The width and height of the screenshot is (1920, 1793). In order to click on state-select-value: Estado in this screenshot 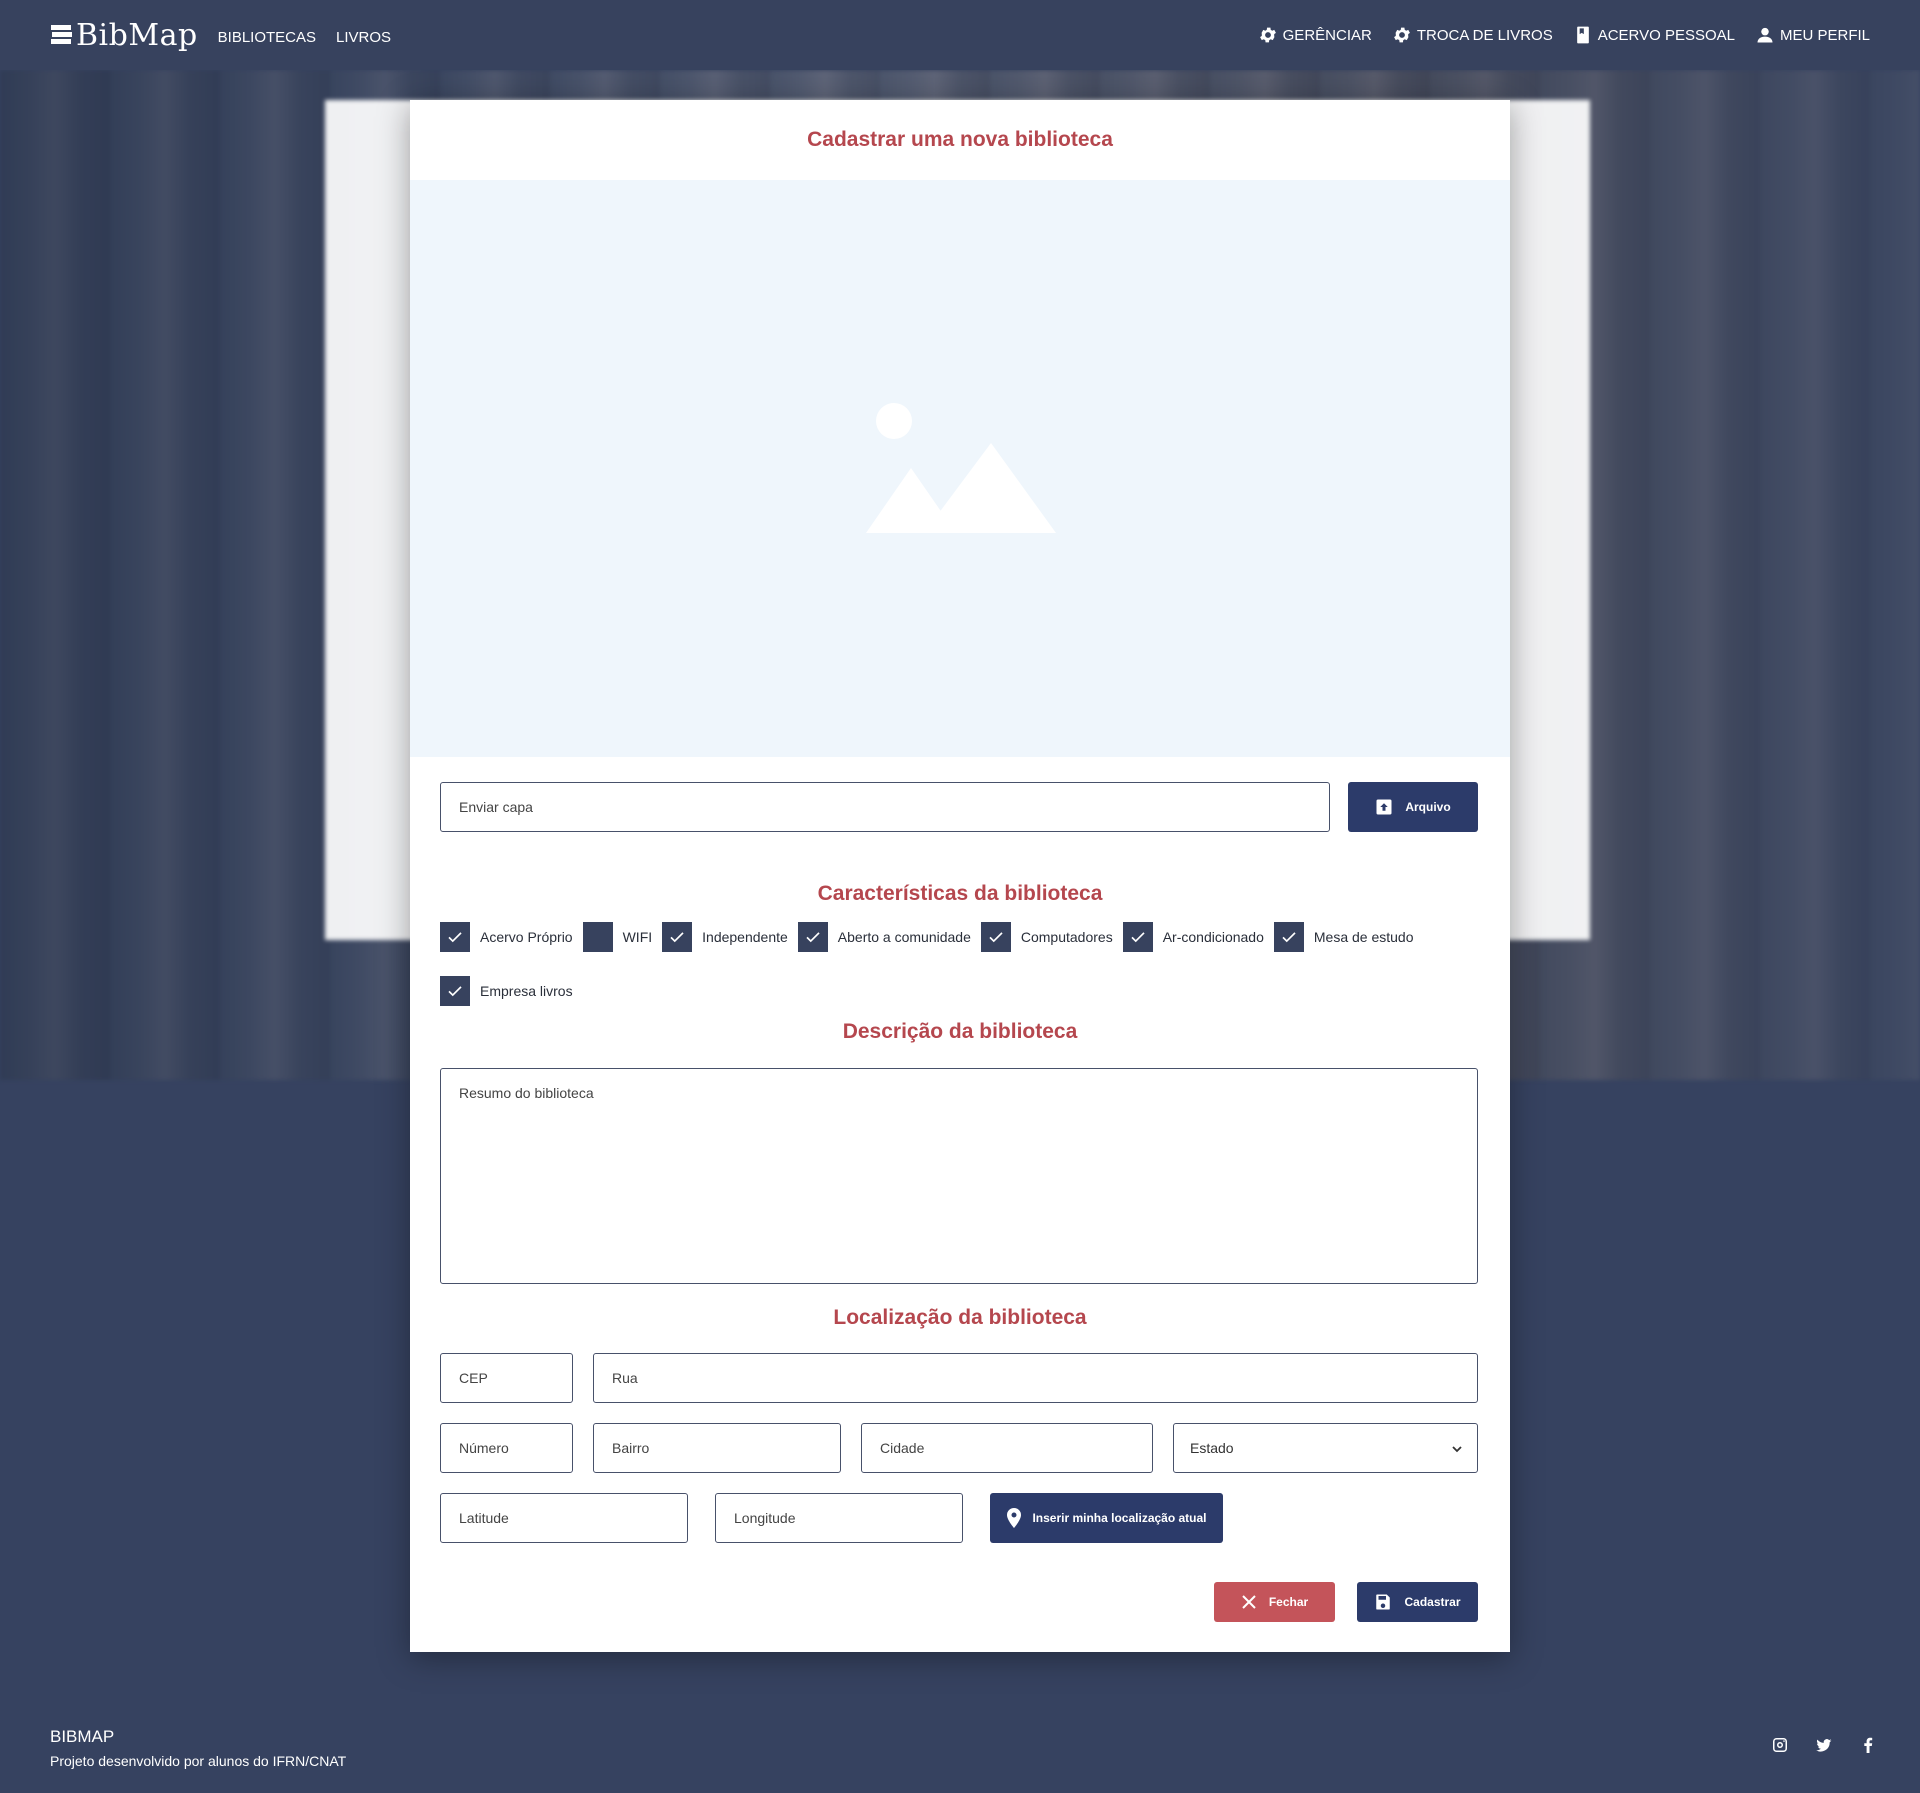, I will do `click(1212, 1448)`.